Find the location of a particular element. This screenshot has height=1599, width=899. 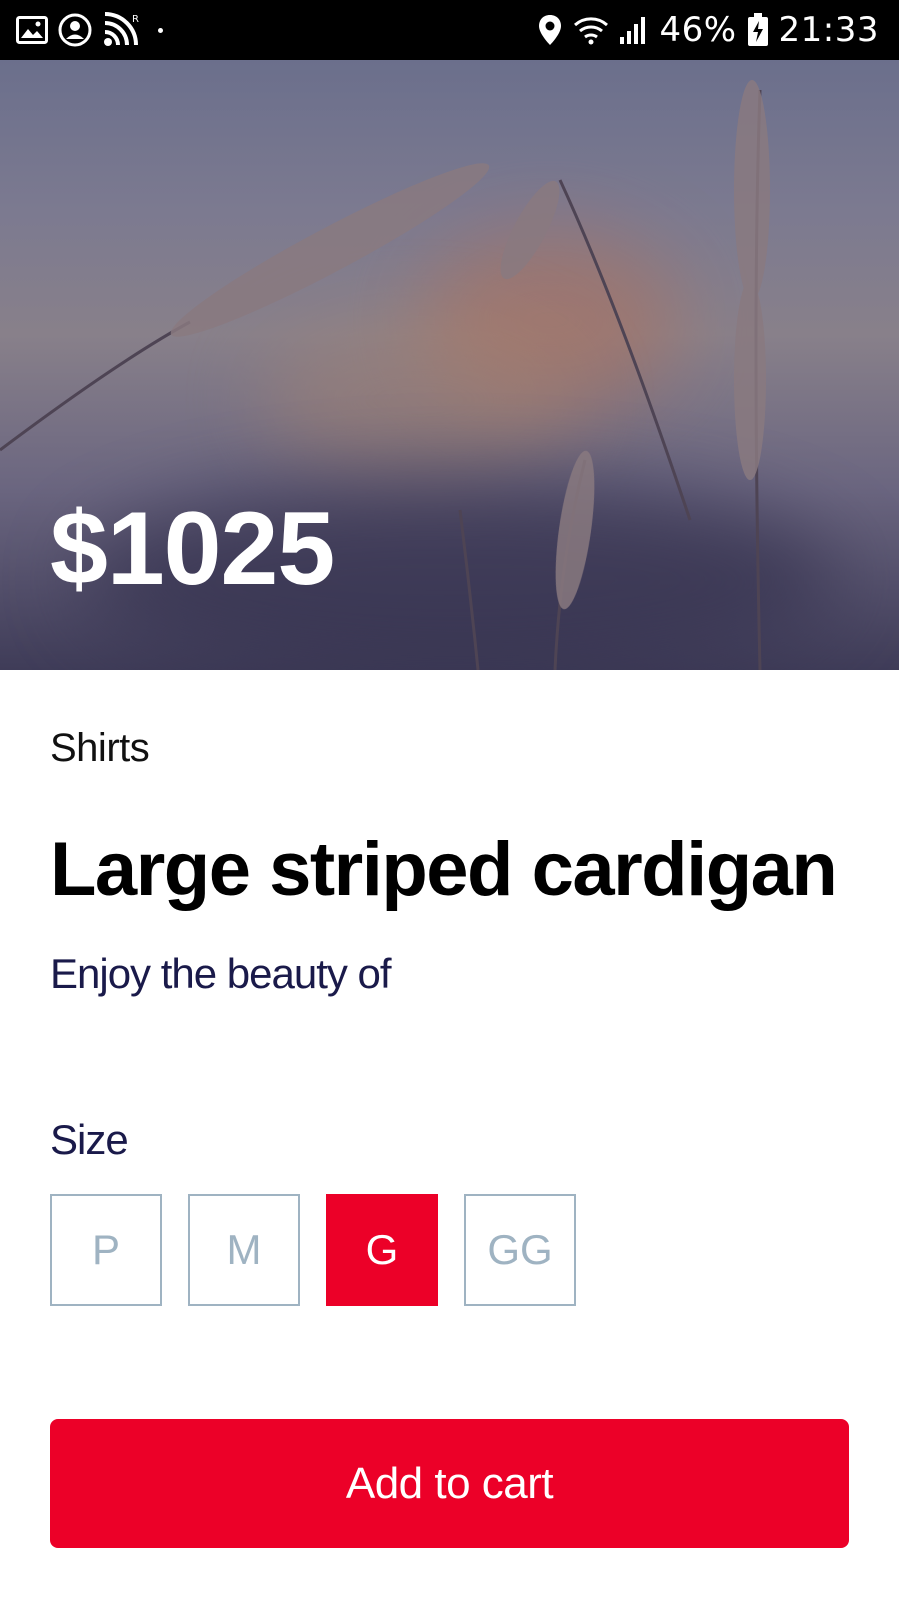

product-category: Shirts is located at coordinates (100, 748).